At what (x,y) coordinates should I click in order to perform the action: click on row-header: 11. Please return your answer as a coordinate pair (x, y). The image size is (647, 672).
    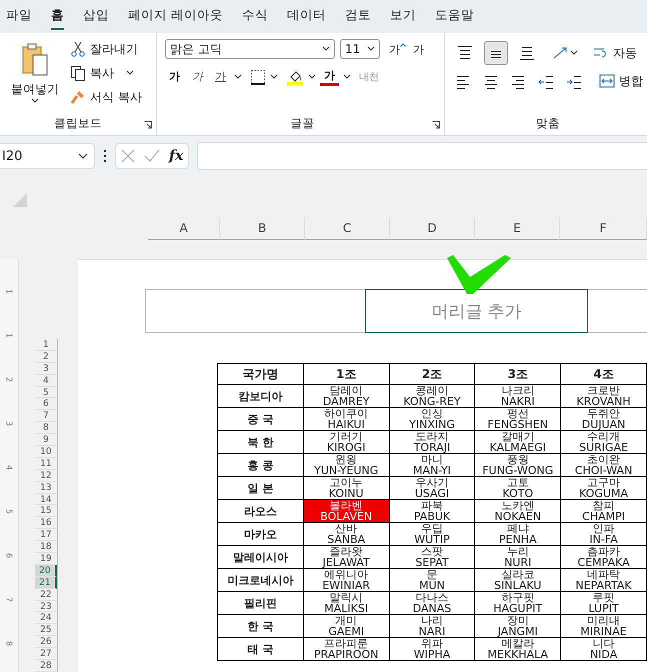
    Looking at the image, I should click on (45, 464).